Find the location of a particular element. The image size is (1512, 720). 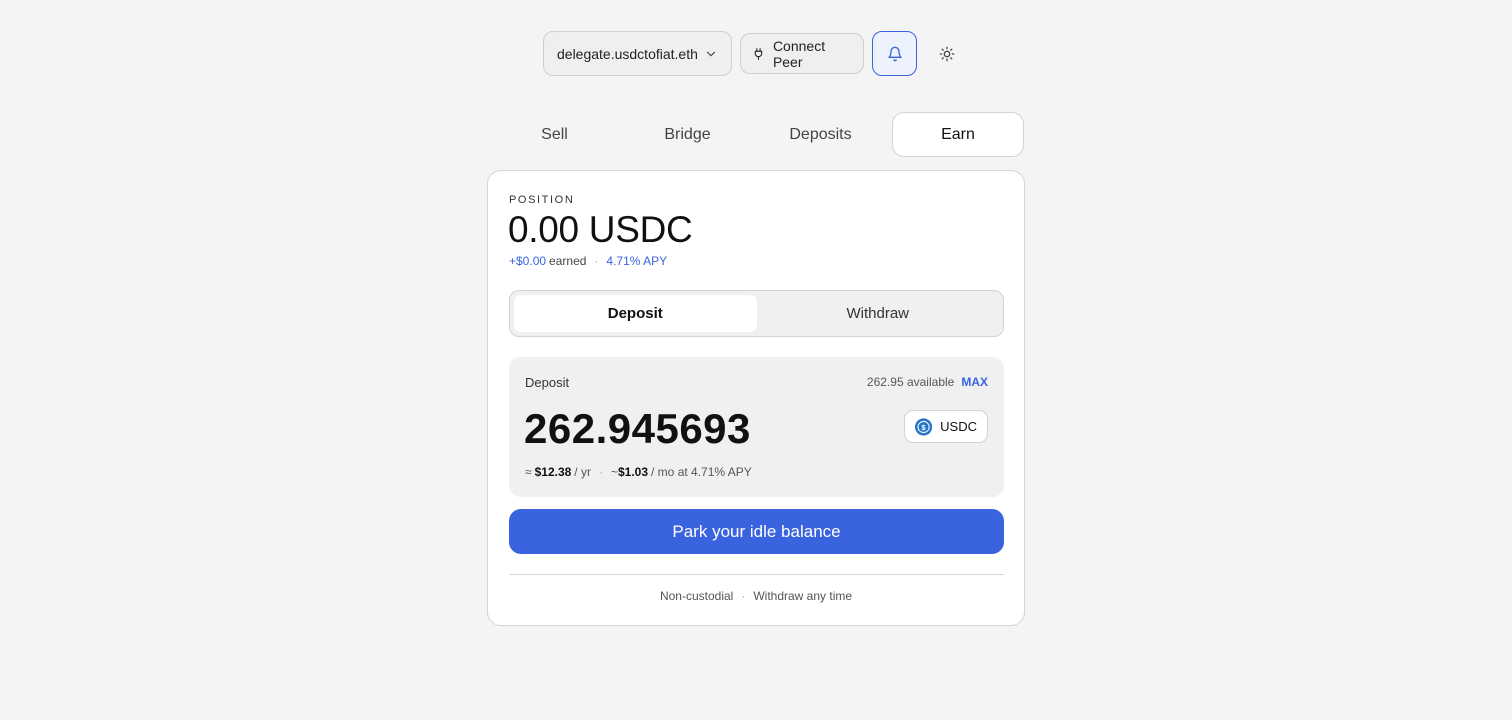

footer-notes: Non-custodial · Withdraw any time is located at coordinates (756, 596).